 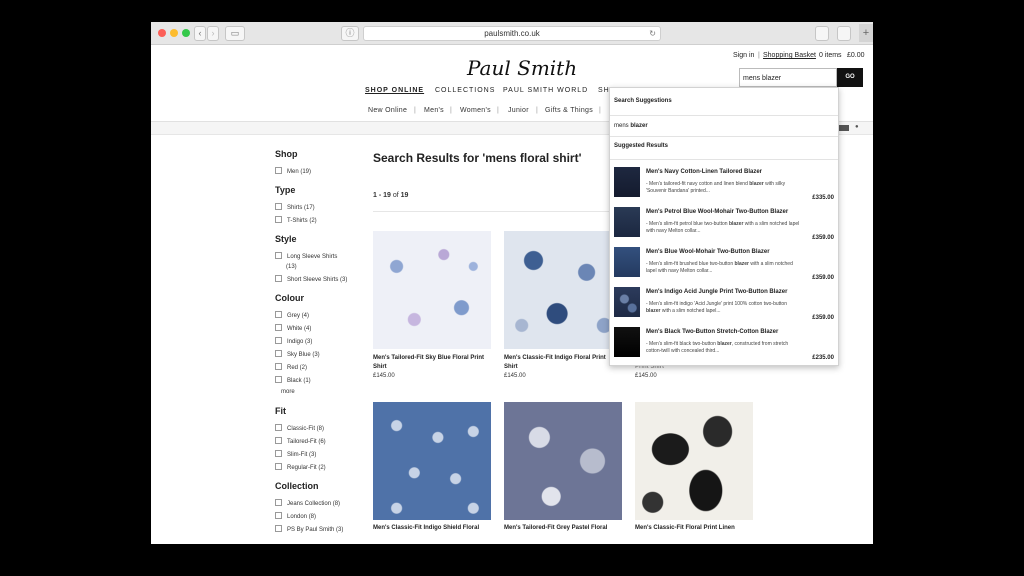 I want to click on sidebar-icon: ▭, so click(x=235, y=33).